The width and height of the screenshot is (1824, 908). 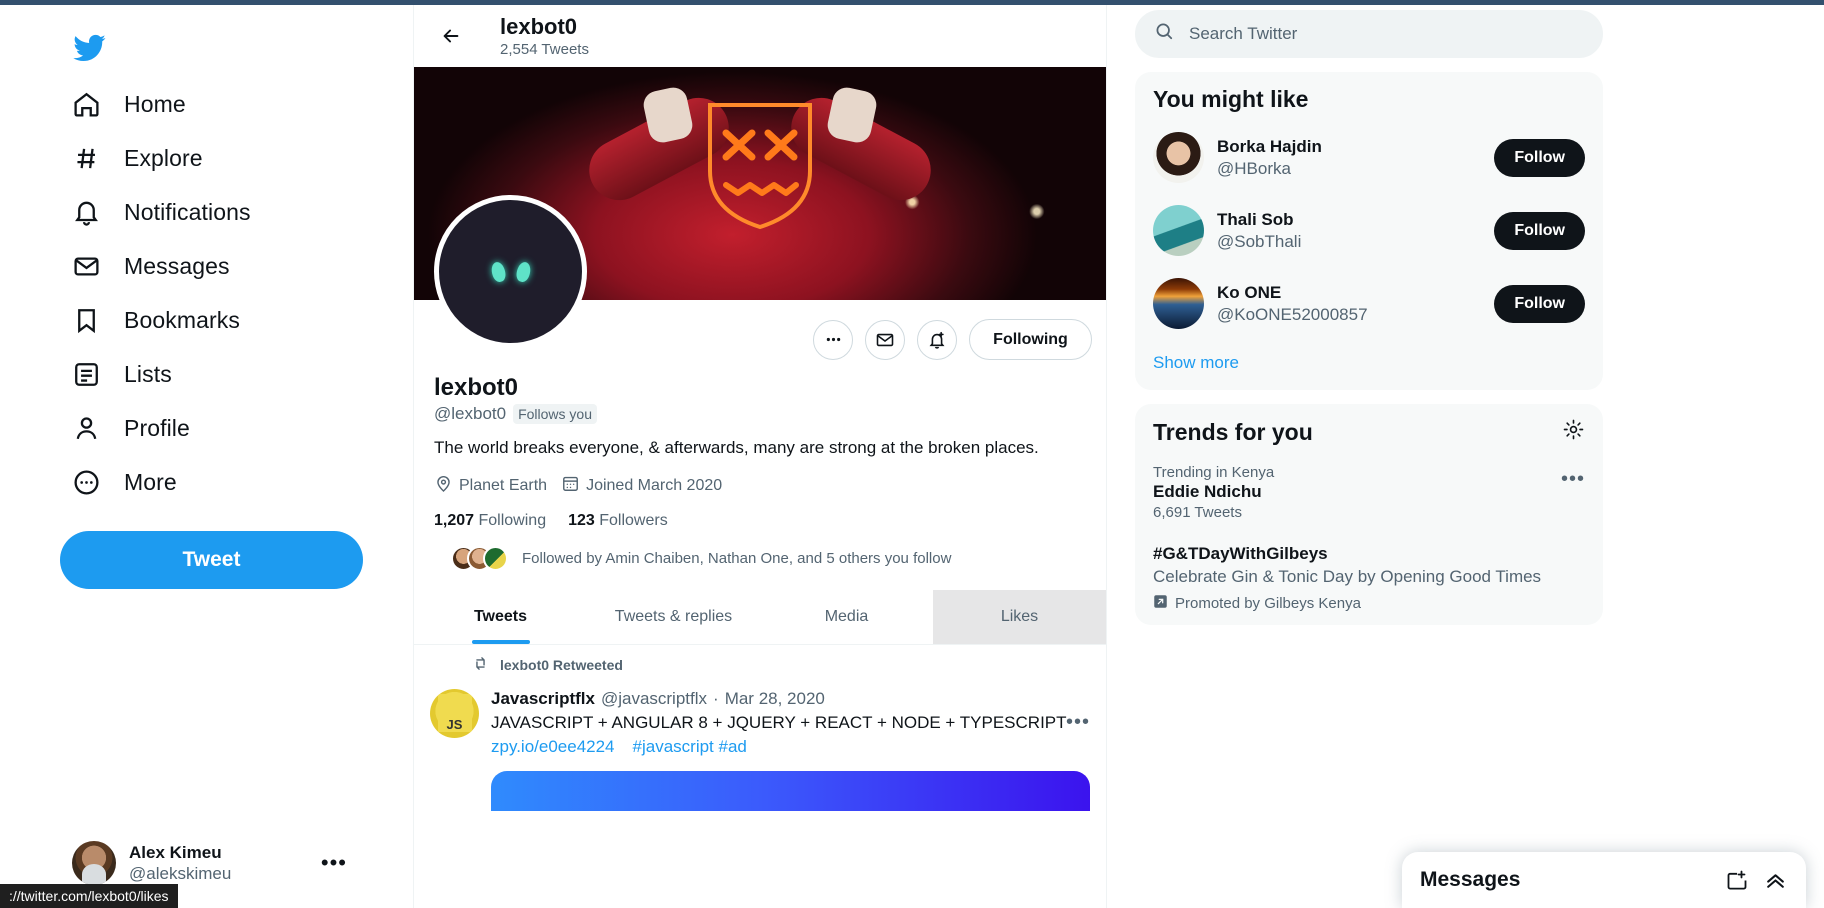 I want to click on profile-avatar, so click(x=510, y=271).